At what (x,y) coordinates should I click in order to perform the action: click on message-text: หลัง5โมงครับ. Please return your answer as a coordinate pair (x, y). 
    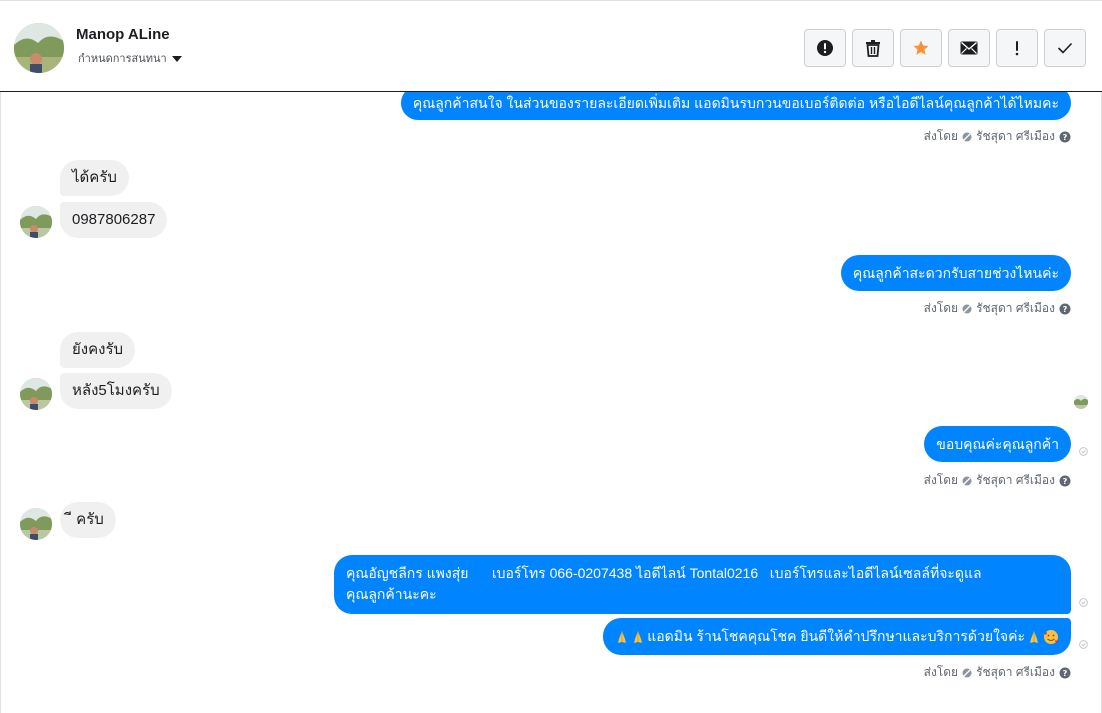
    Looking at the image, I should click on (116, 390).